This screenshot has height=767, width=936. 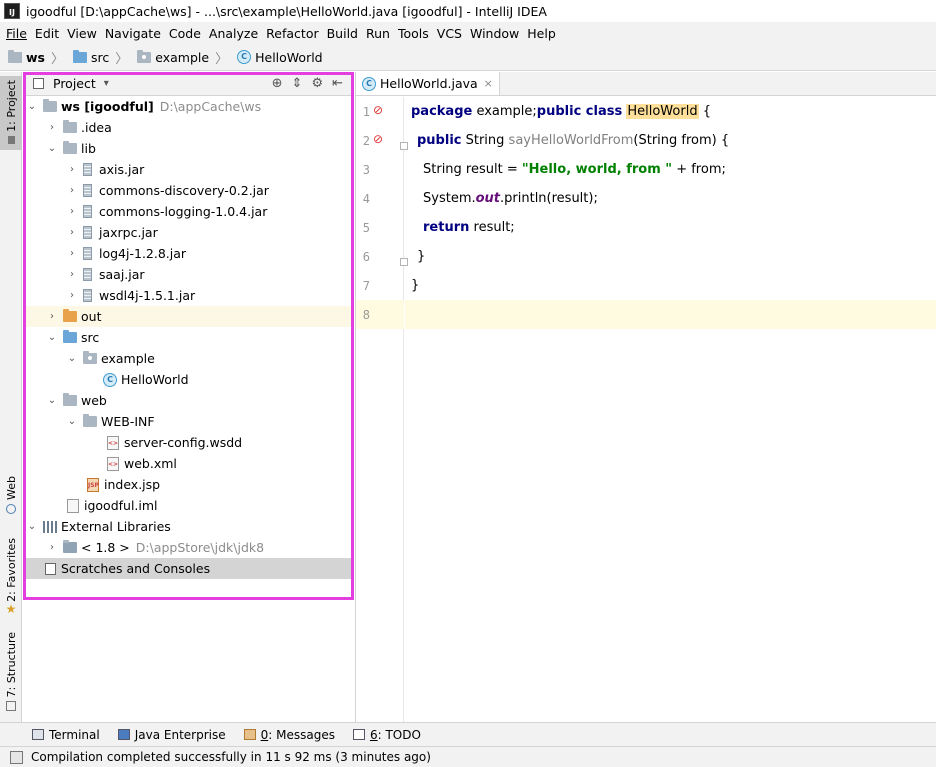 What do you see at coordinates (428, 83) in the screenshot?
I see `tab-helloworld-java: C HelloWorld.java ×` at bounding box center [428, 83].